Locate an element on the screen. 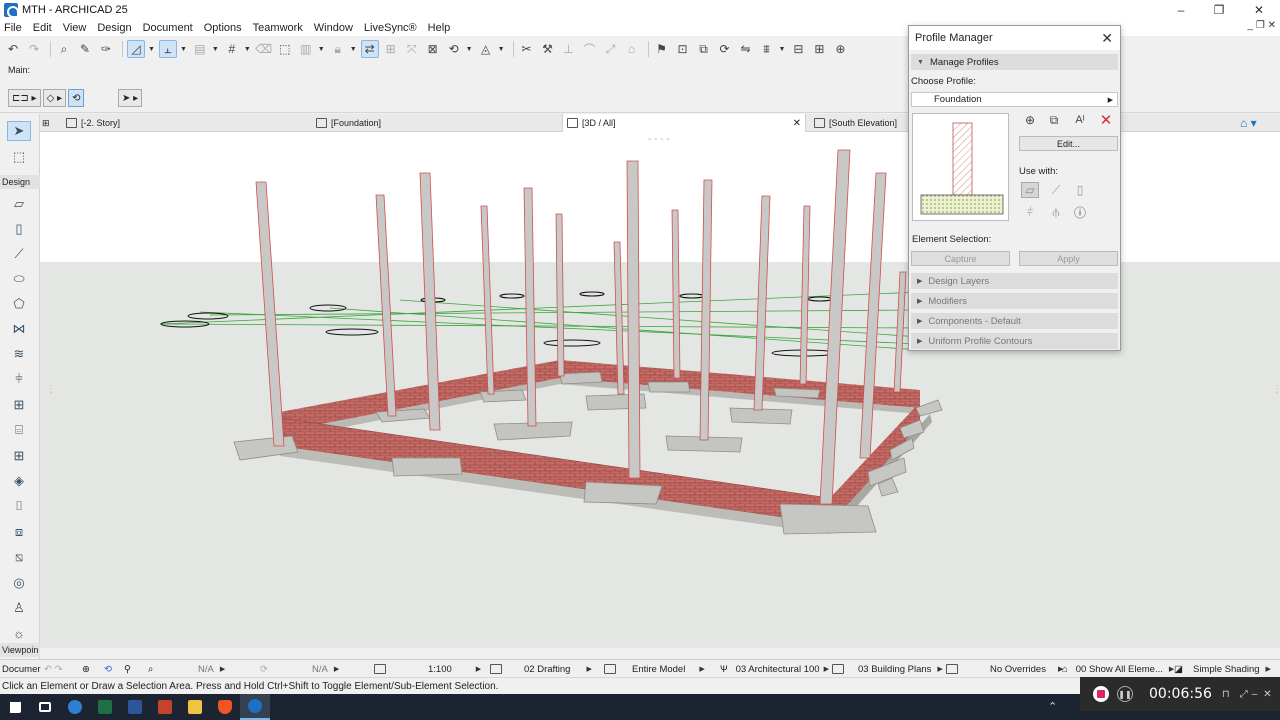 The image size is (1280, 720). apply-button: Apply is located at coordinates (1068, 258).